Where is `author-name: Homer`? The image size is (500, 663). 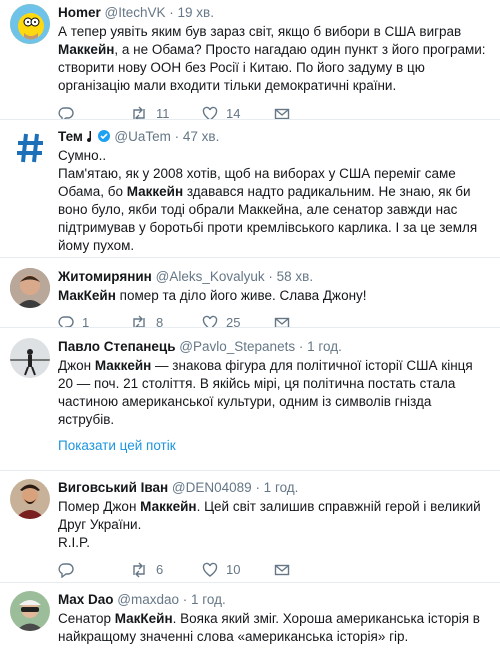 author-name: Homer is located at coordinates (79, 12).